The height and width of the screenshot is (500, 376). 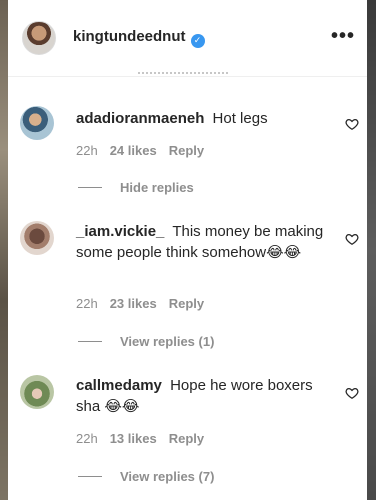 I want to click on owner-avatar, so click(x=39, y=38).